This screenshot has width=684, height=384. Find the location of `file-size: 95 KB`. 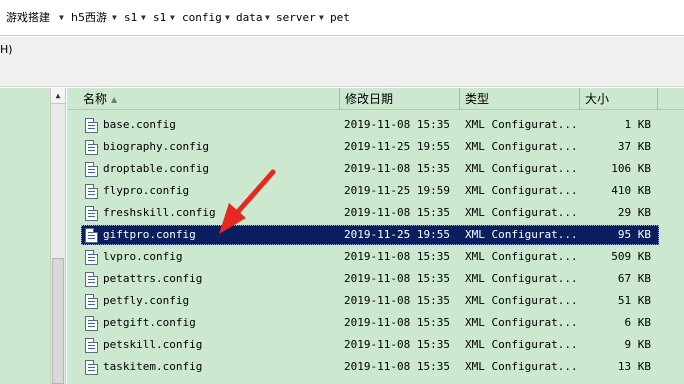

file-size: 95 KB is located at coordinates (634, 234).